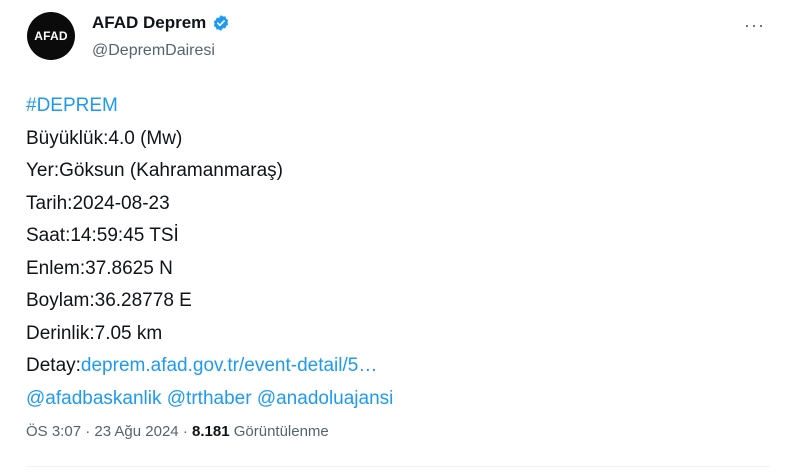  I want to click on more-options-icon: ···, so click(754, 25).